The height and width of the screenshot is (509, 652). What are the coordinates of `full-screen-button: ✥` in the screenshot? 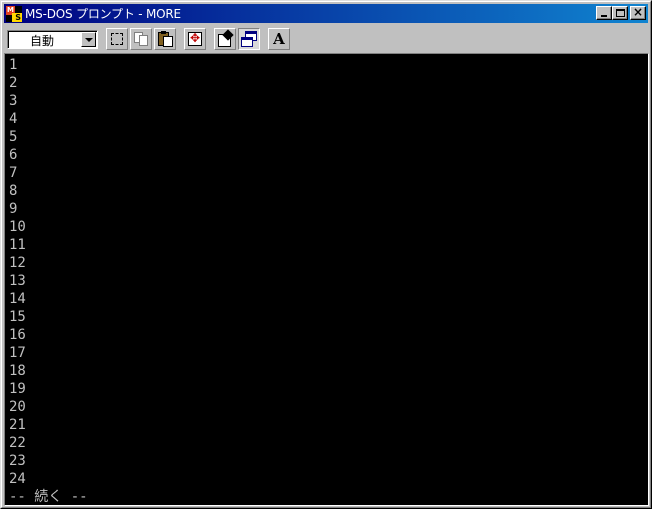 It's located at (195, 39).